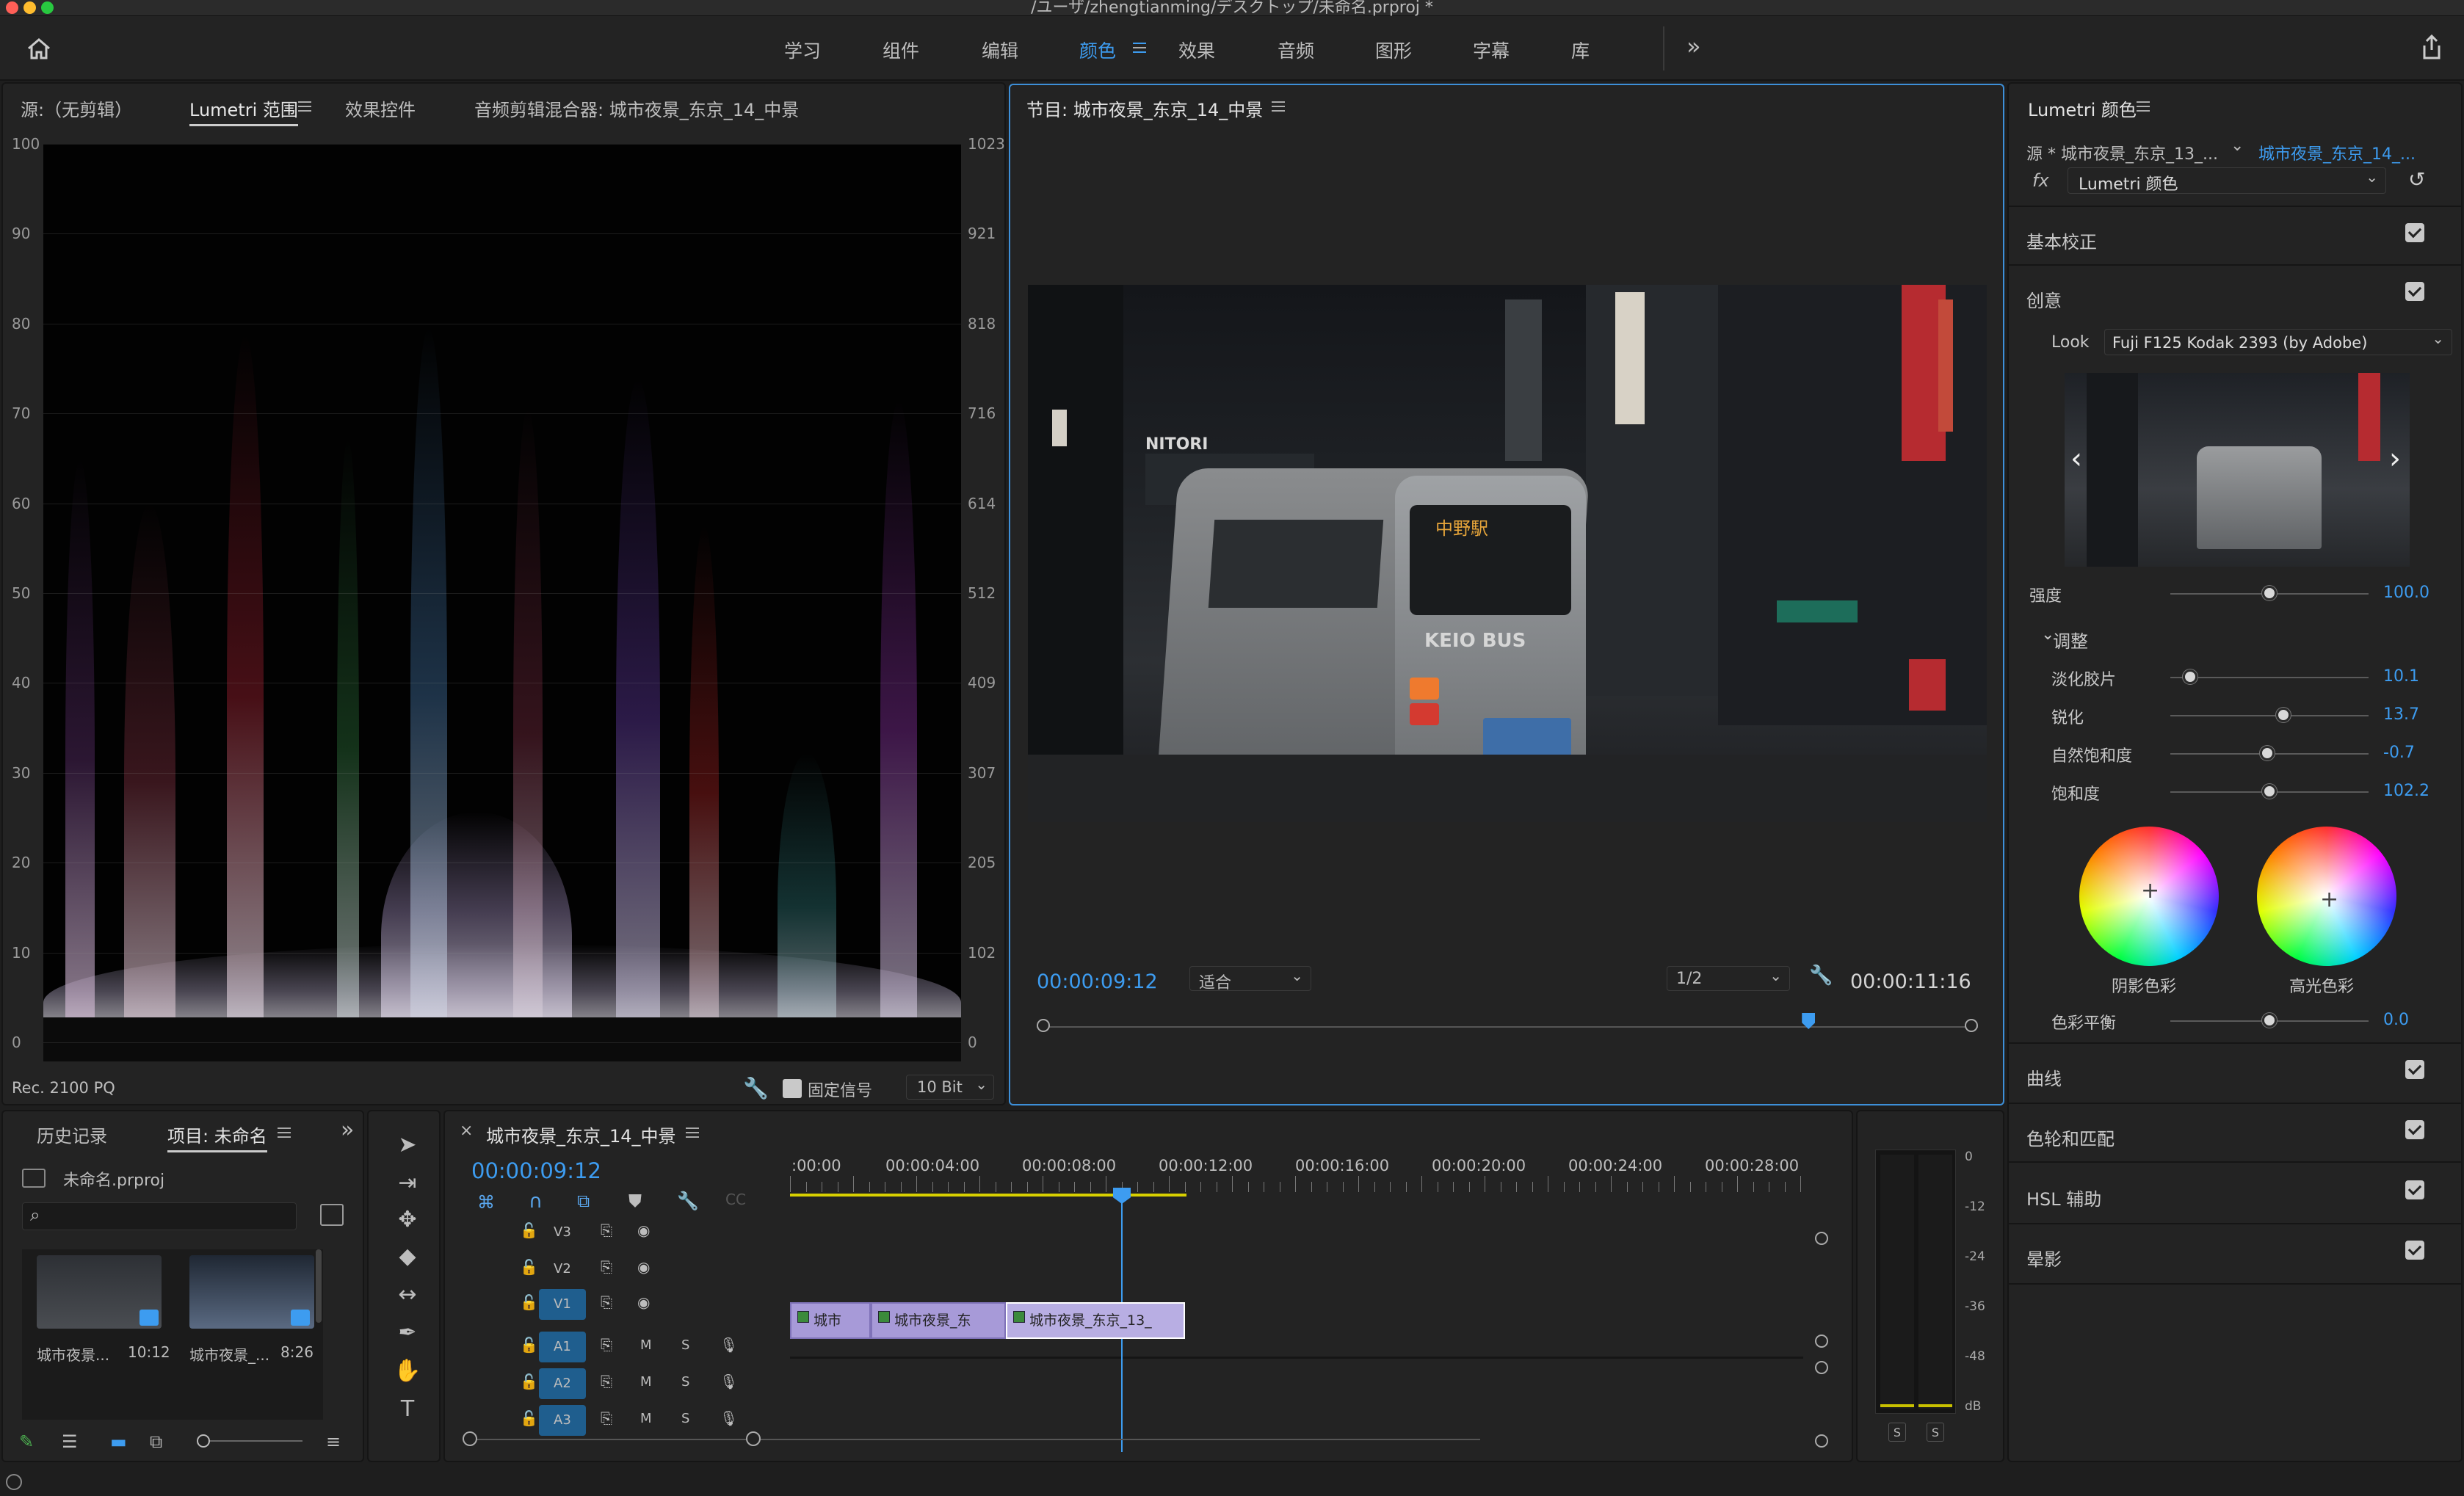 The image size is (2464, 1496). Describe the element at coordinates (486, 1202) in the screenshot. I see `nest-icon: ⌘` at that location.